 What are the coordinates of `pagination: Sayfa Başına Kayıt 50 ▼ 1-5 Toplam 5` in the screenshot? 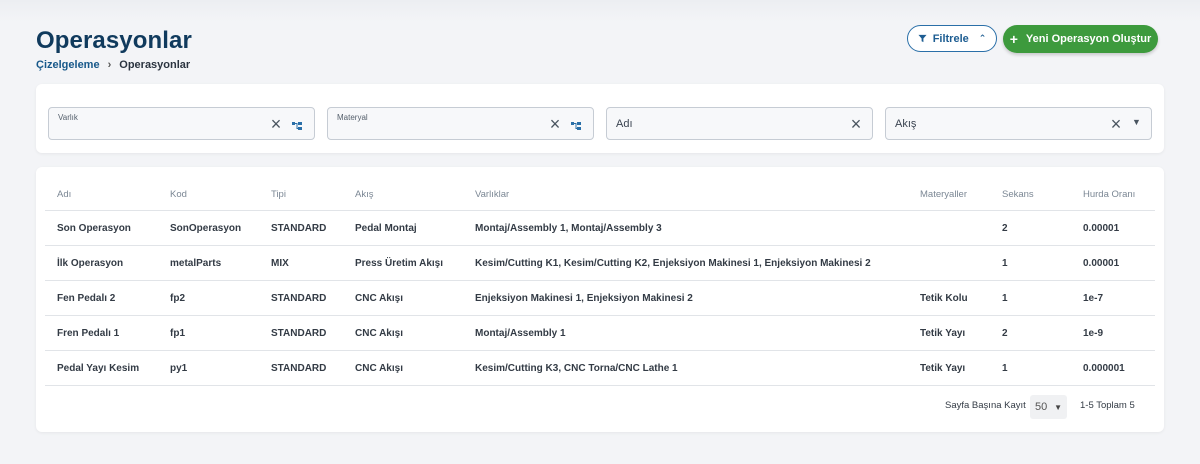 It's located at (600, 407).